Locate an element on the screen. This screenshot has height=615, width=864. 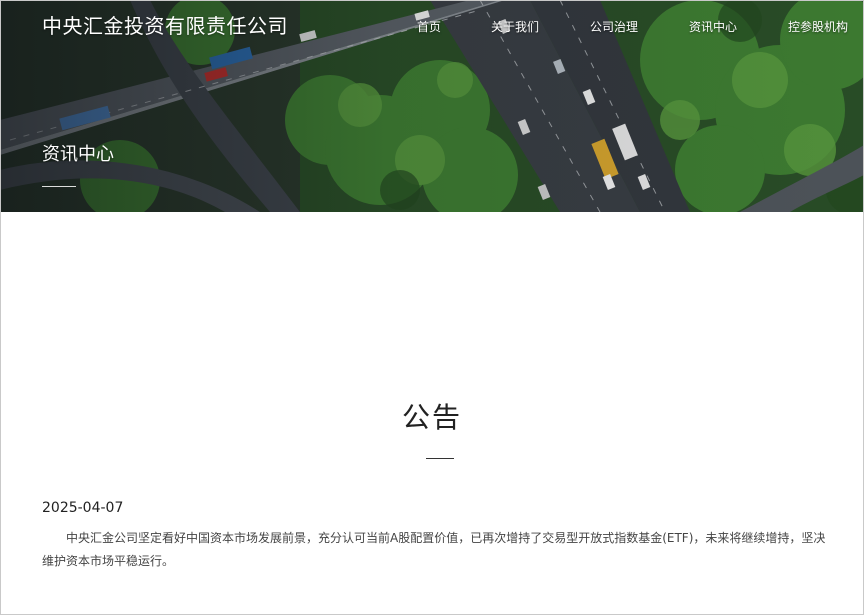
nav-item-governance: 公司治理 is located at coordinates (614, 27).